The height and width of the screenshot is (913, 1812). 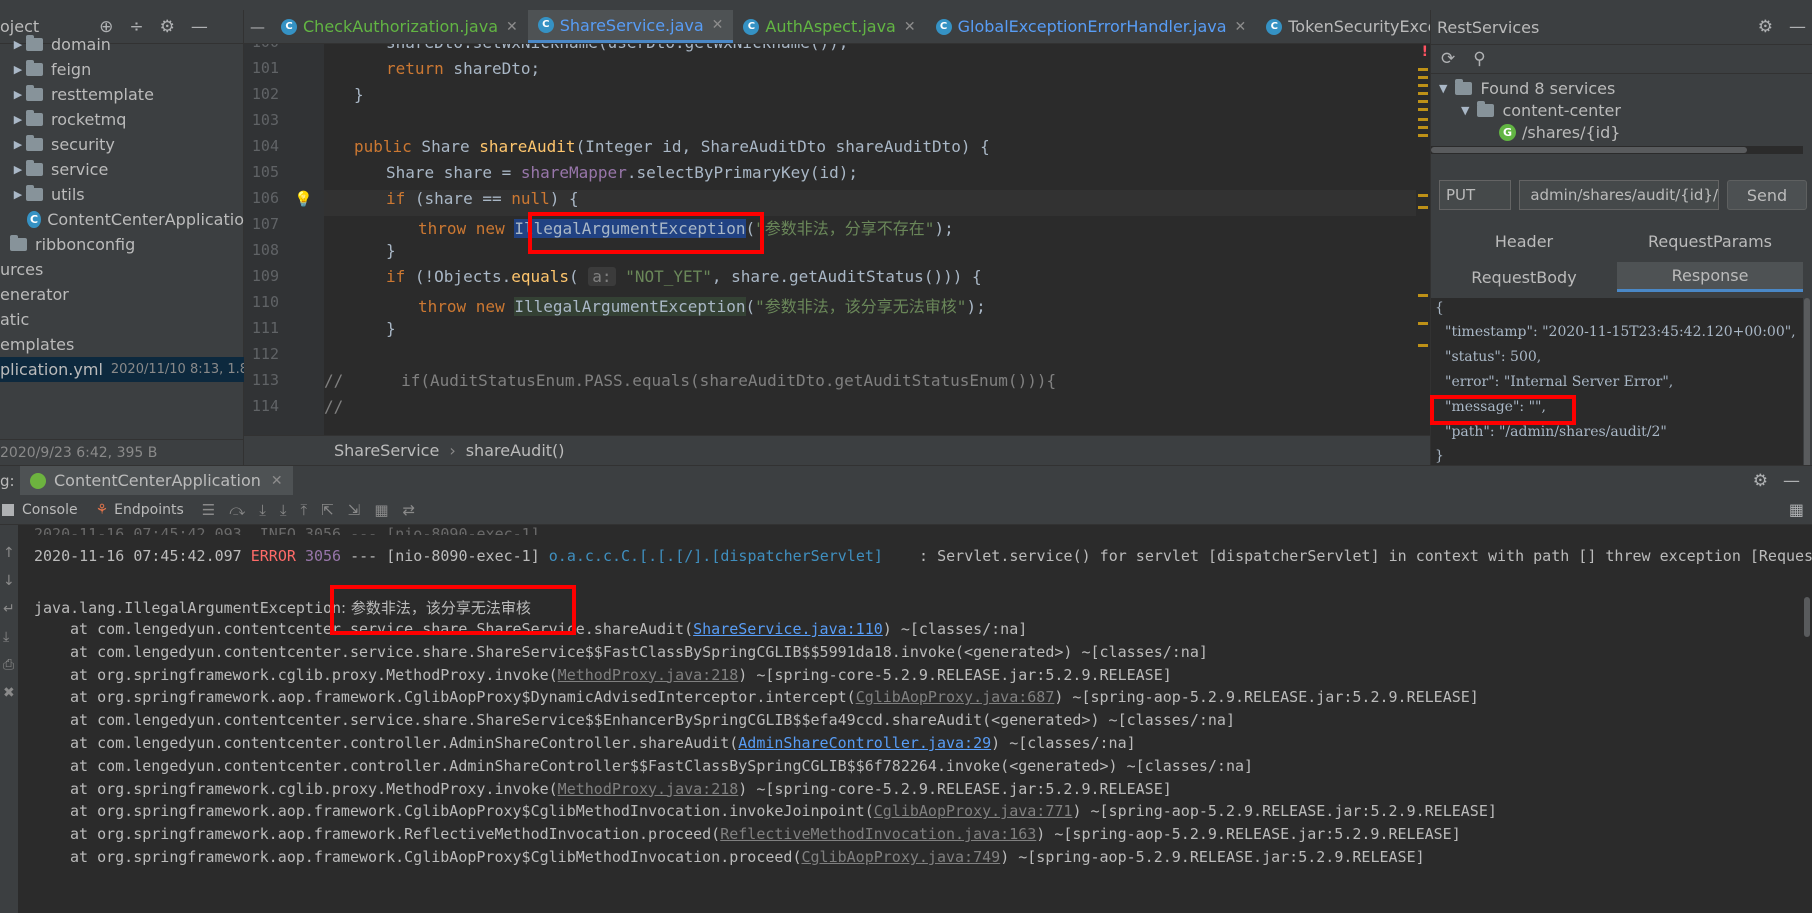 I want to click on run-config-tab: ContentCenterApplication ✕, so click(x=156, y=480).